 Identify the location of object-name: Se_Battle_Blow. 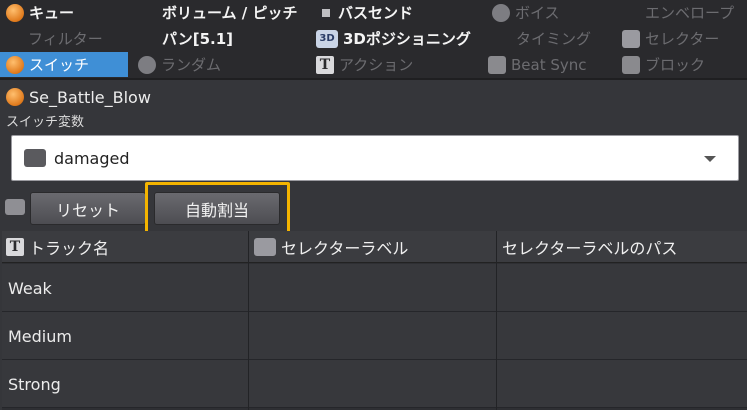
(90, 97).